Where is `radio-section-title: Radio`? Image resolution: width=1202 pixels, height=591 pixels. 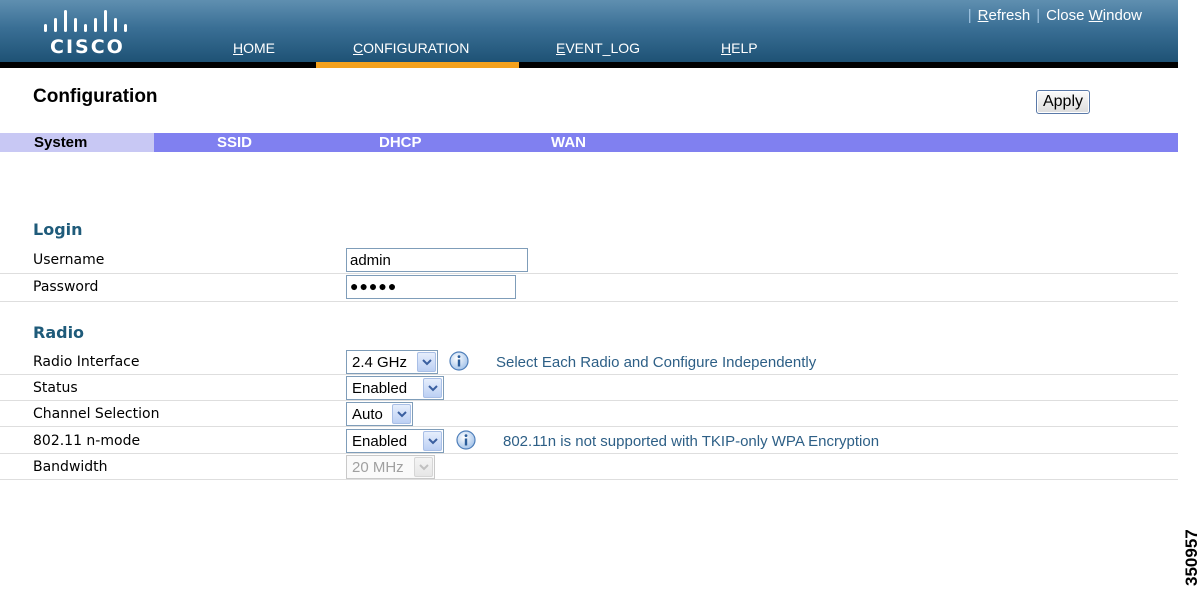
radio-section-title: Radio is located at coordinates (59, 332).